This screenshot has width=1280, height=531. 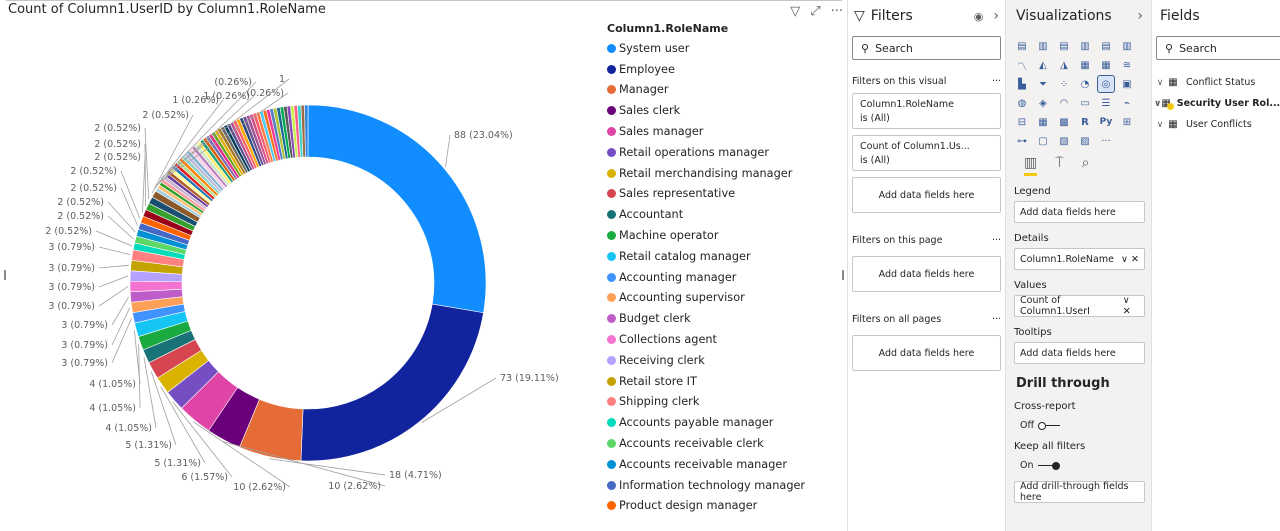 I want to click on ribbon-chart-icon: ≋, so click(x=1127, y=65).